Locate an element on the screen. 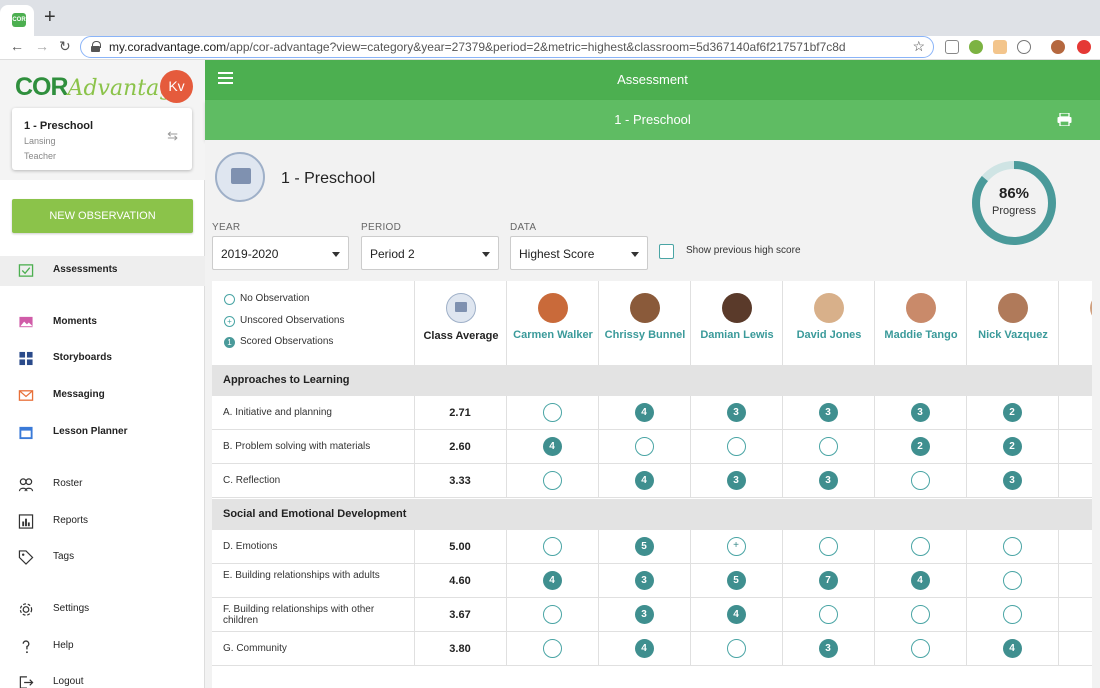 This screenshot has width=1100, height=688. face-extension-icon is located at coordinates (1000, 47).